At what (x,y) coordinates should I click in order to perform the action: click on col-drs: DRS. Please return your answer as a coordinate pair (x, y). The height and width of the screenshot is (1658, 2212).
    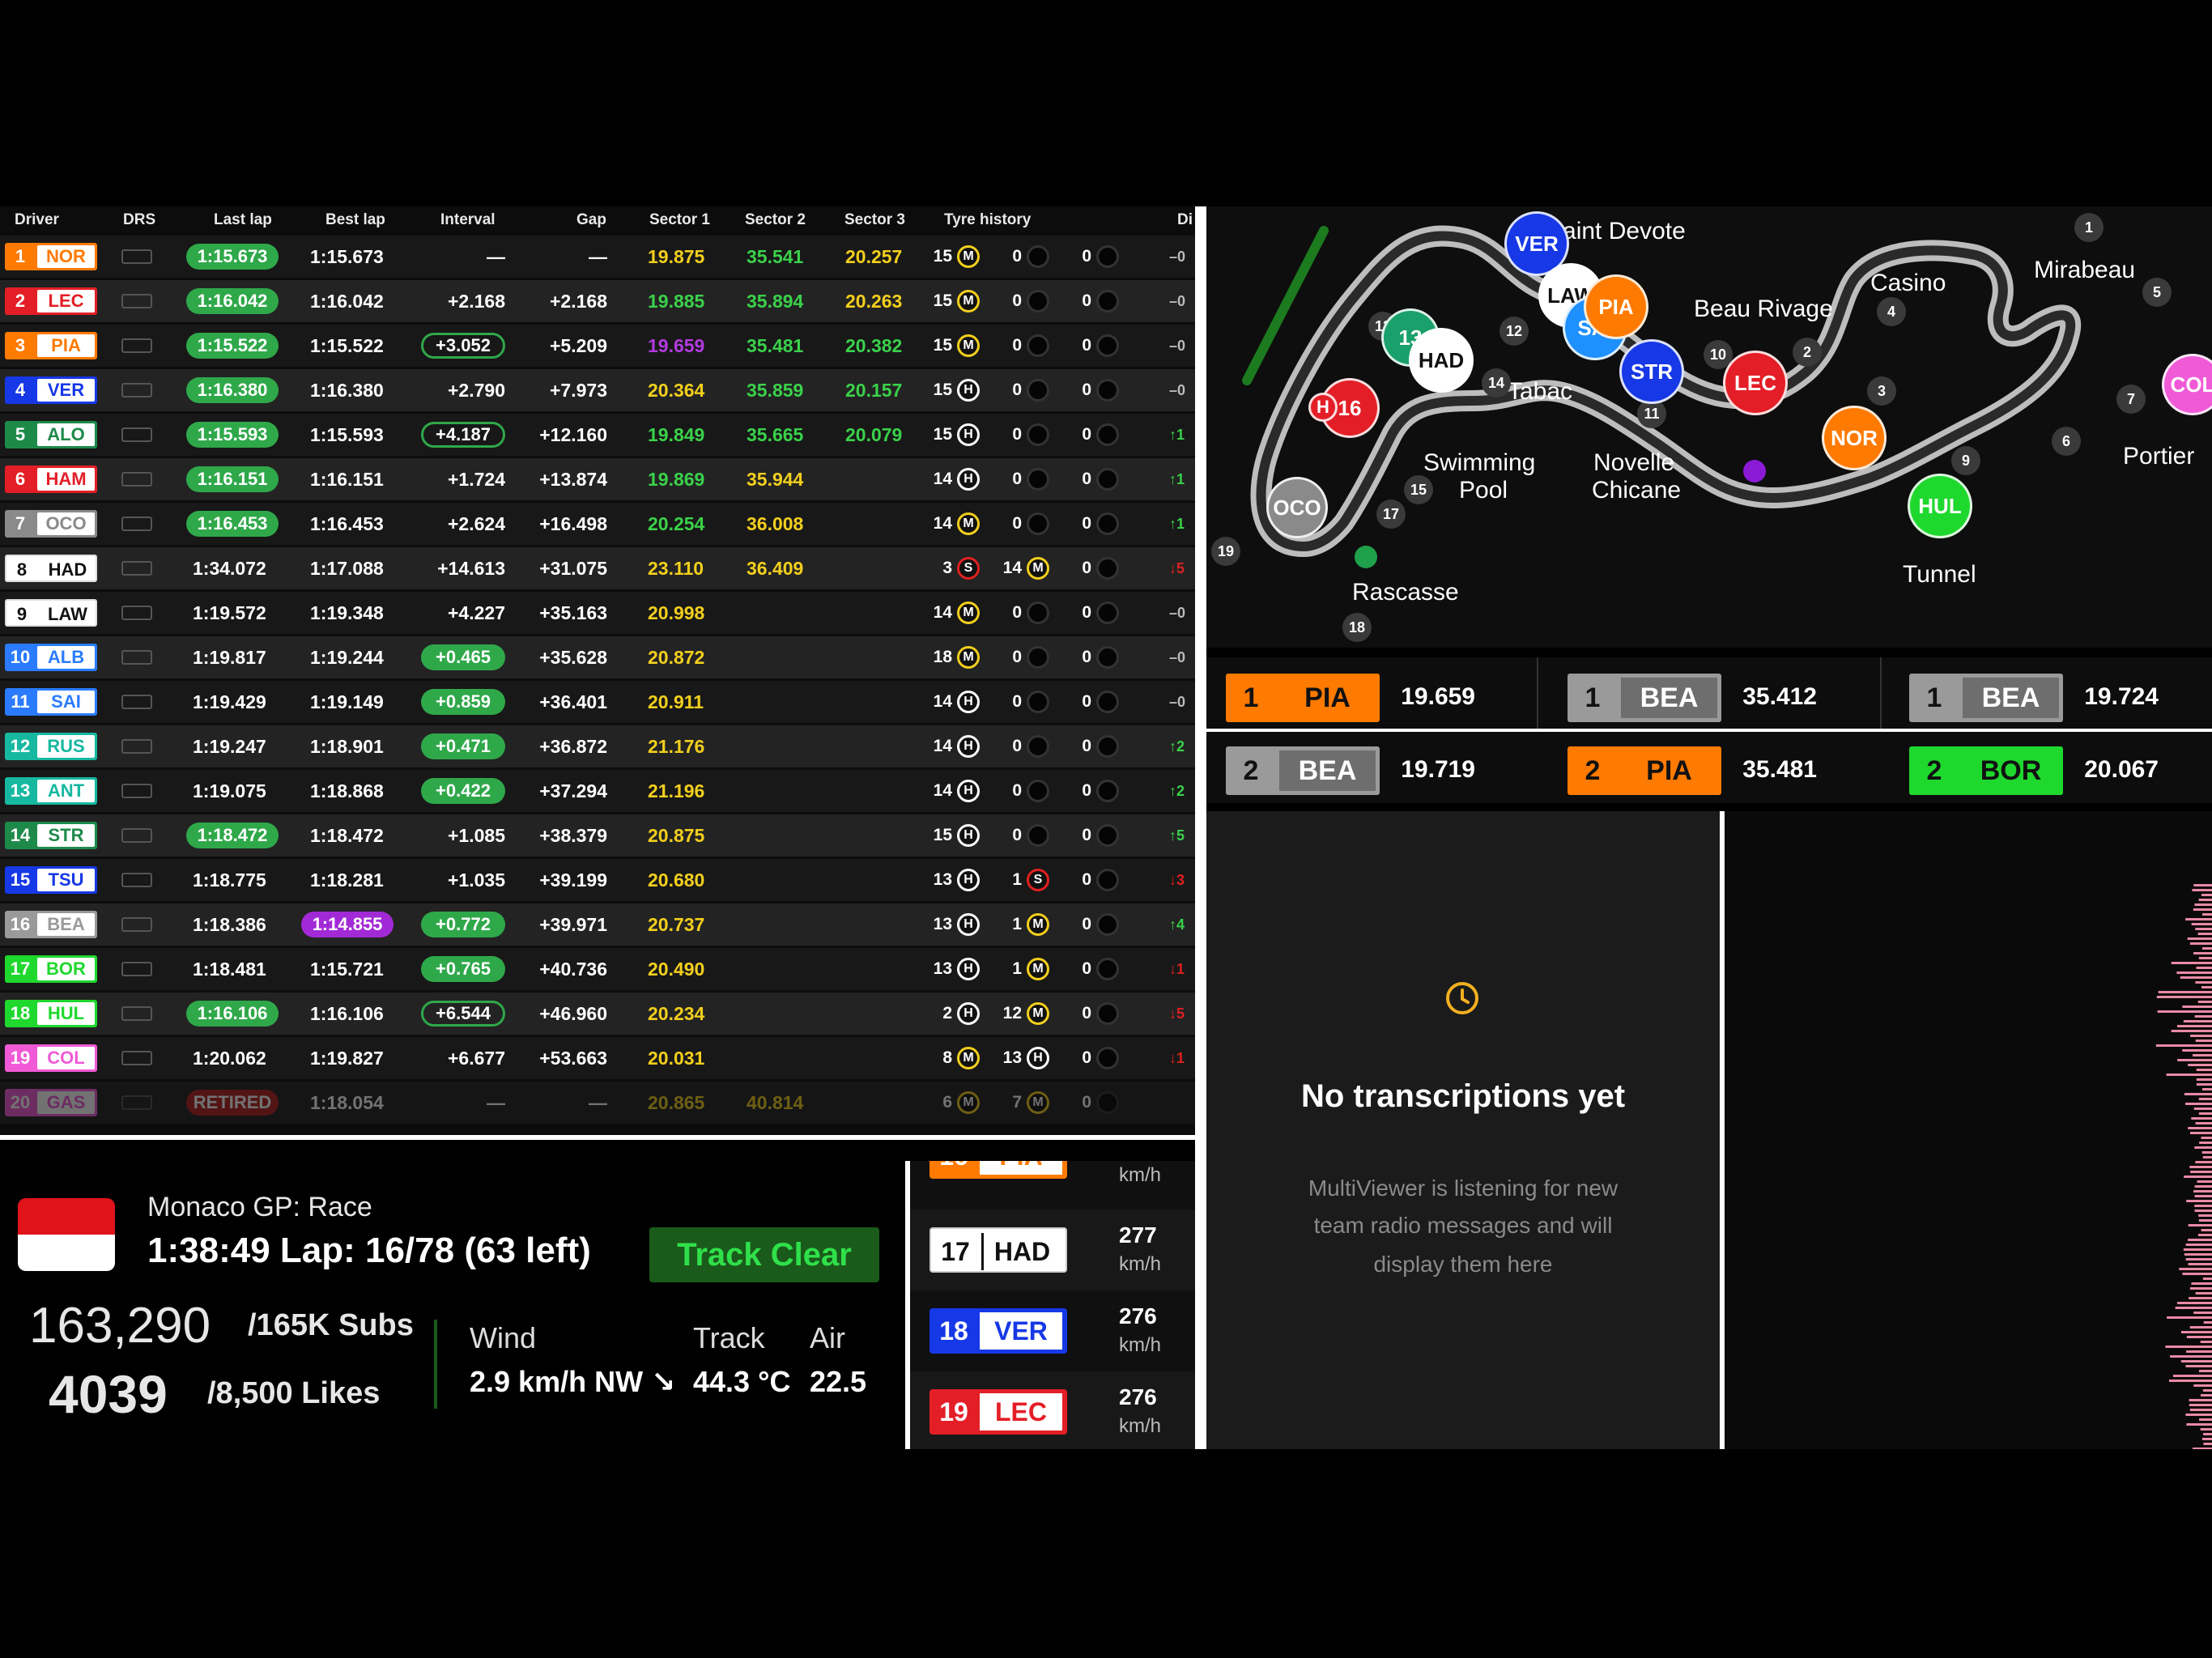
    Looking at the image, I should click on (139, 220).